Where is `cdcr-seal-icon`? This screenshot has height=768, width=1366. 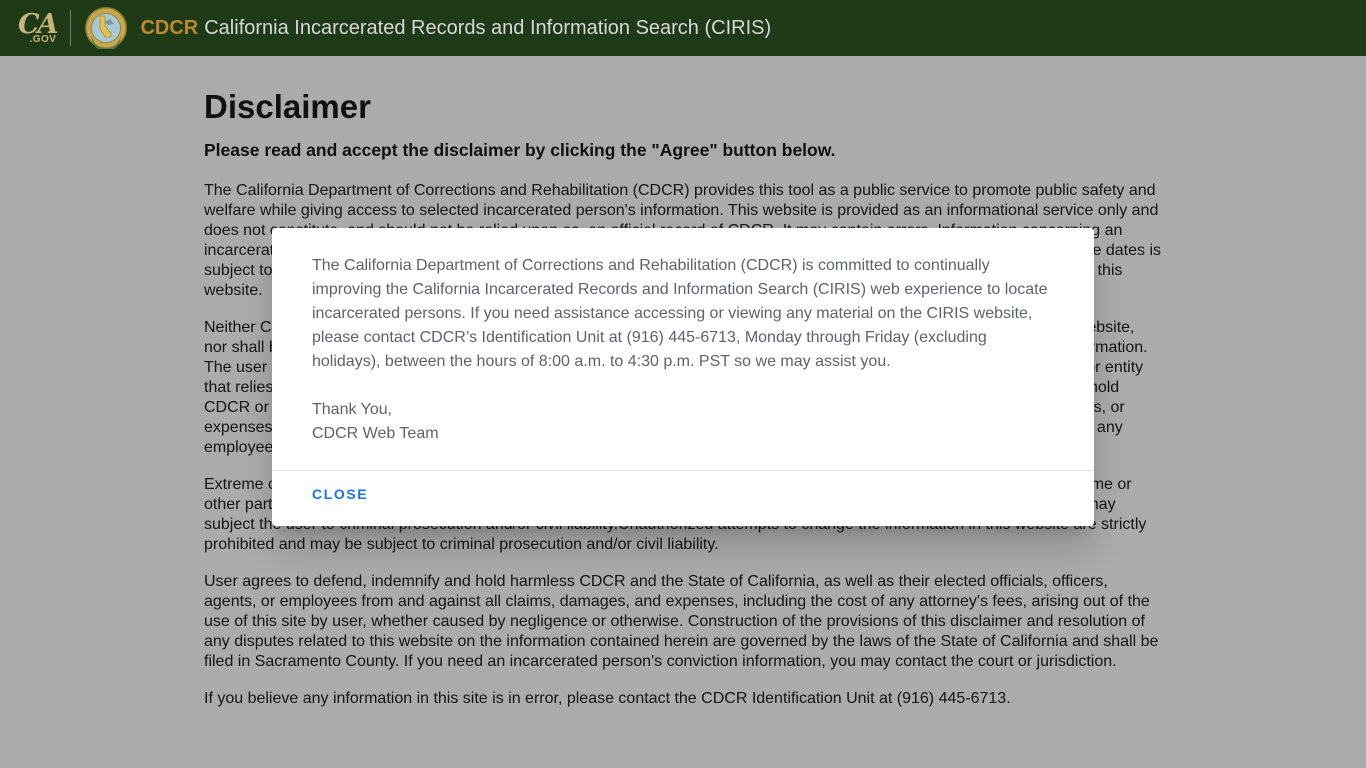 cdcr-seal-icon is located at coordinates (106, 28).